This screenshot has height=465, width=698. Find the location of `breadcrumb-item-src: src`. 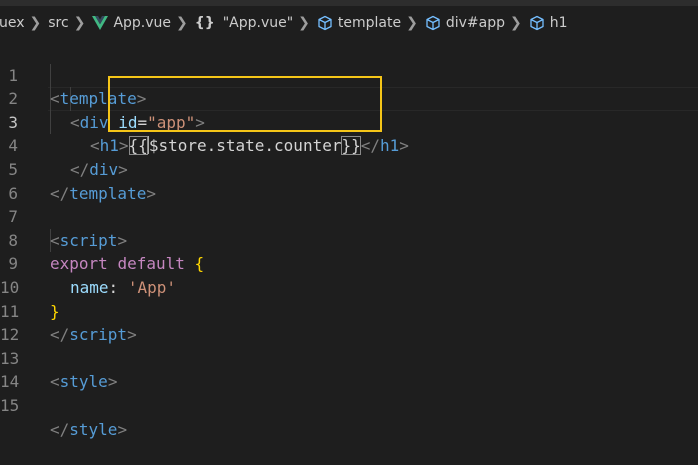

breadcrumb-item-src: src is located at coordinates (58, 23).